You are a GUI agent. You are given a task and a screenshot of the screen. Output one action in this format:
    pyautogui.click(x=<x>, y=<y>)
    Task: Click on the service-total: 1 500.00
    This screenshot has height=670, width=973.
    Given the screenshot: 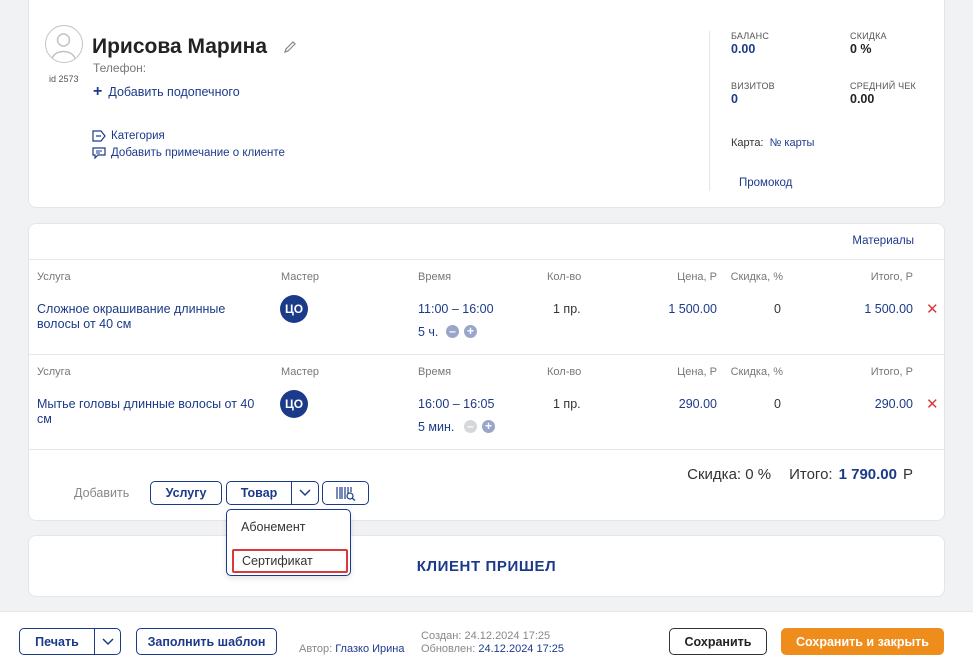 What is the action you would take?
    pyautogui.click(x=888, y=309)
    